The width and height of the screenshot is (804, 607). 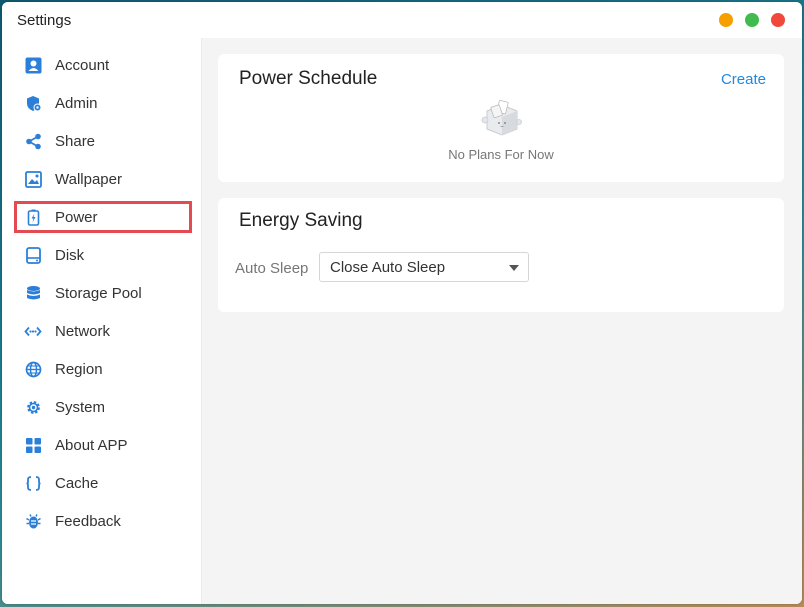 What do you see at coordinates (514, 268) in the screenshot?
I see `caret-down-icon` at bounding box center [514, 268].